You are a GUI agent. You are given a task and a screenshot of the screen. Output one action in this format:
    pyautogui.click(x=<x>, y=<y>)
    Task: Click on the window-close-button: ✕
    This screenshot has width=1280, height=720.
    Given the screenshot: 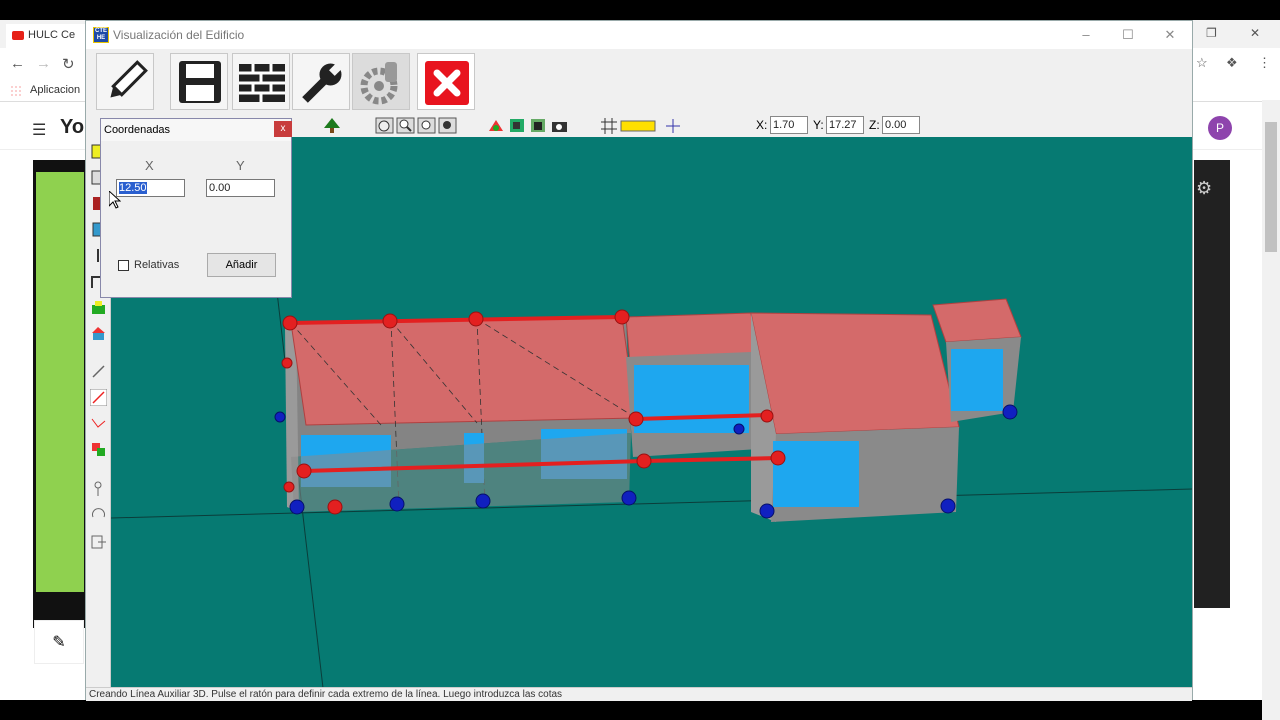 What is the action you would take?
    pyautogui.click(x=1170, y=35)
    